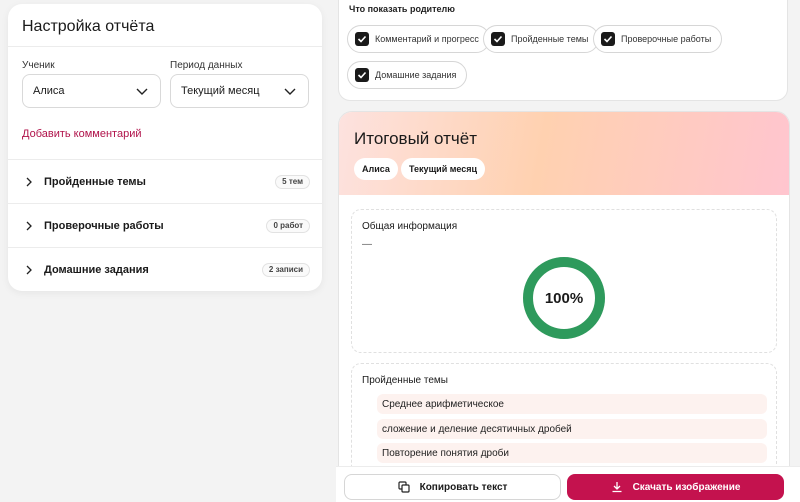  I want to click on option-tests: Проверочные работы, so click(658, 39).